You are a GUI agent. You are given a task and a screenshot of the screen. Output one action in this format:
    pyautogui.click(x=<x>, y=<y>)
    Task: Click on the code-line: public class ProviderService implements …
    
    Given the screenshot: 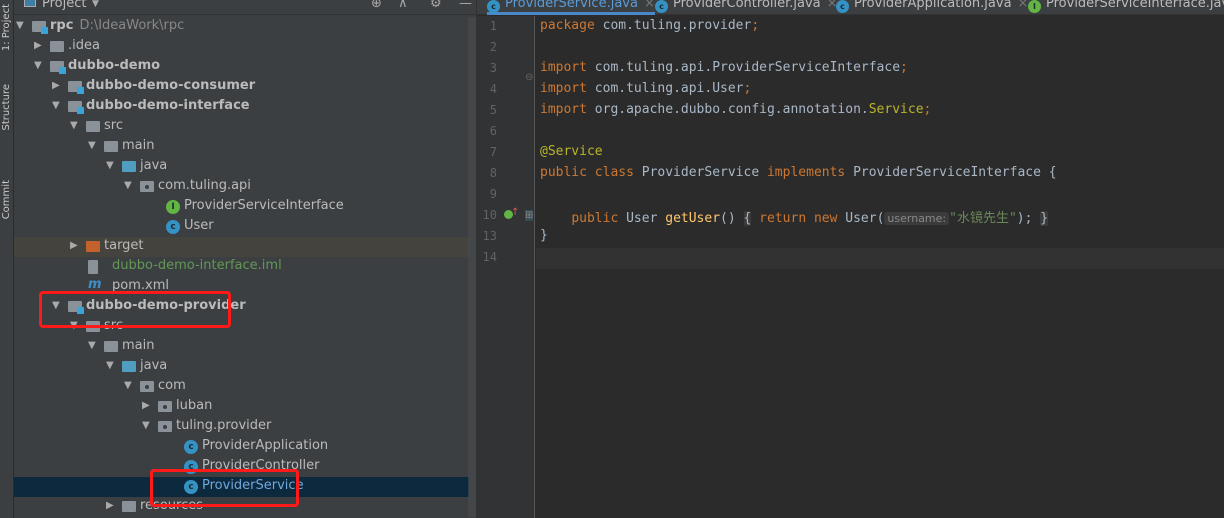 What is the action you would take?
    pyautogui.click(x=798, y=172)
    